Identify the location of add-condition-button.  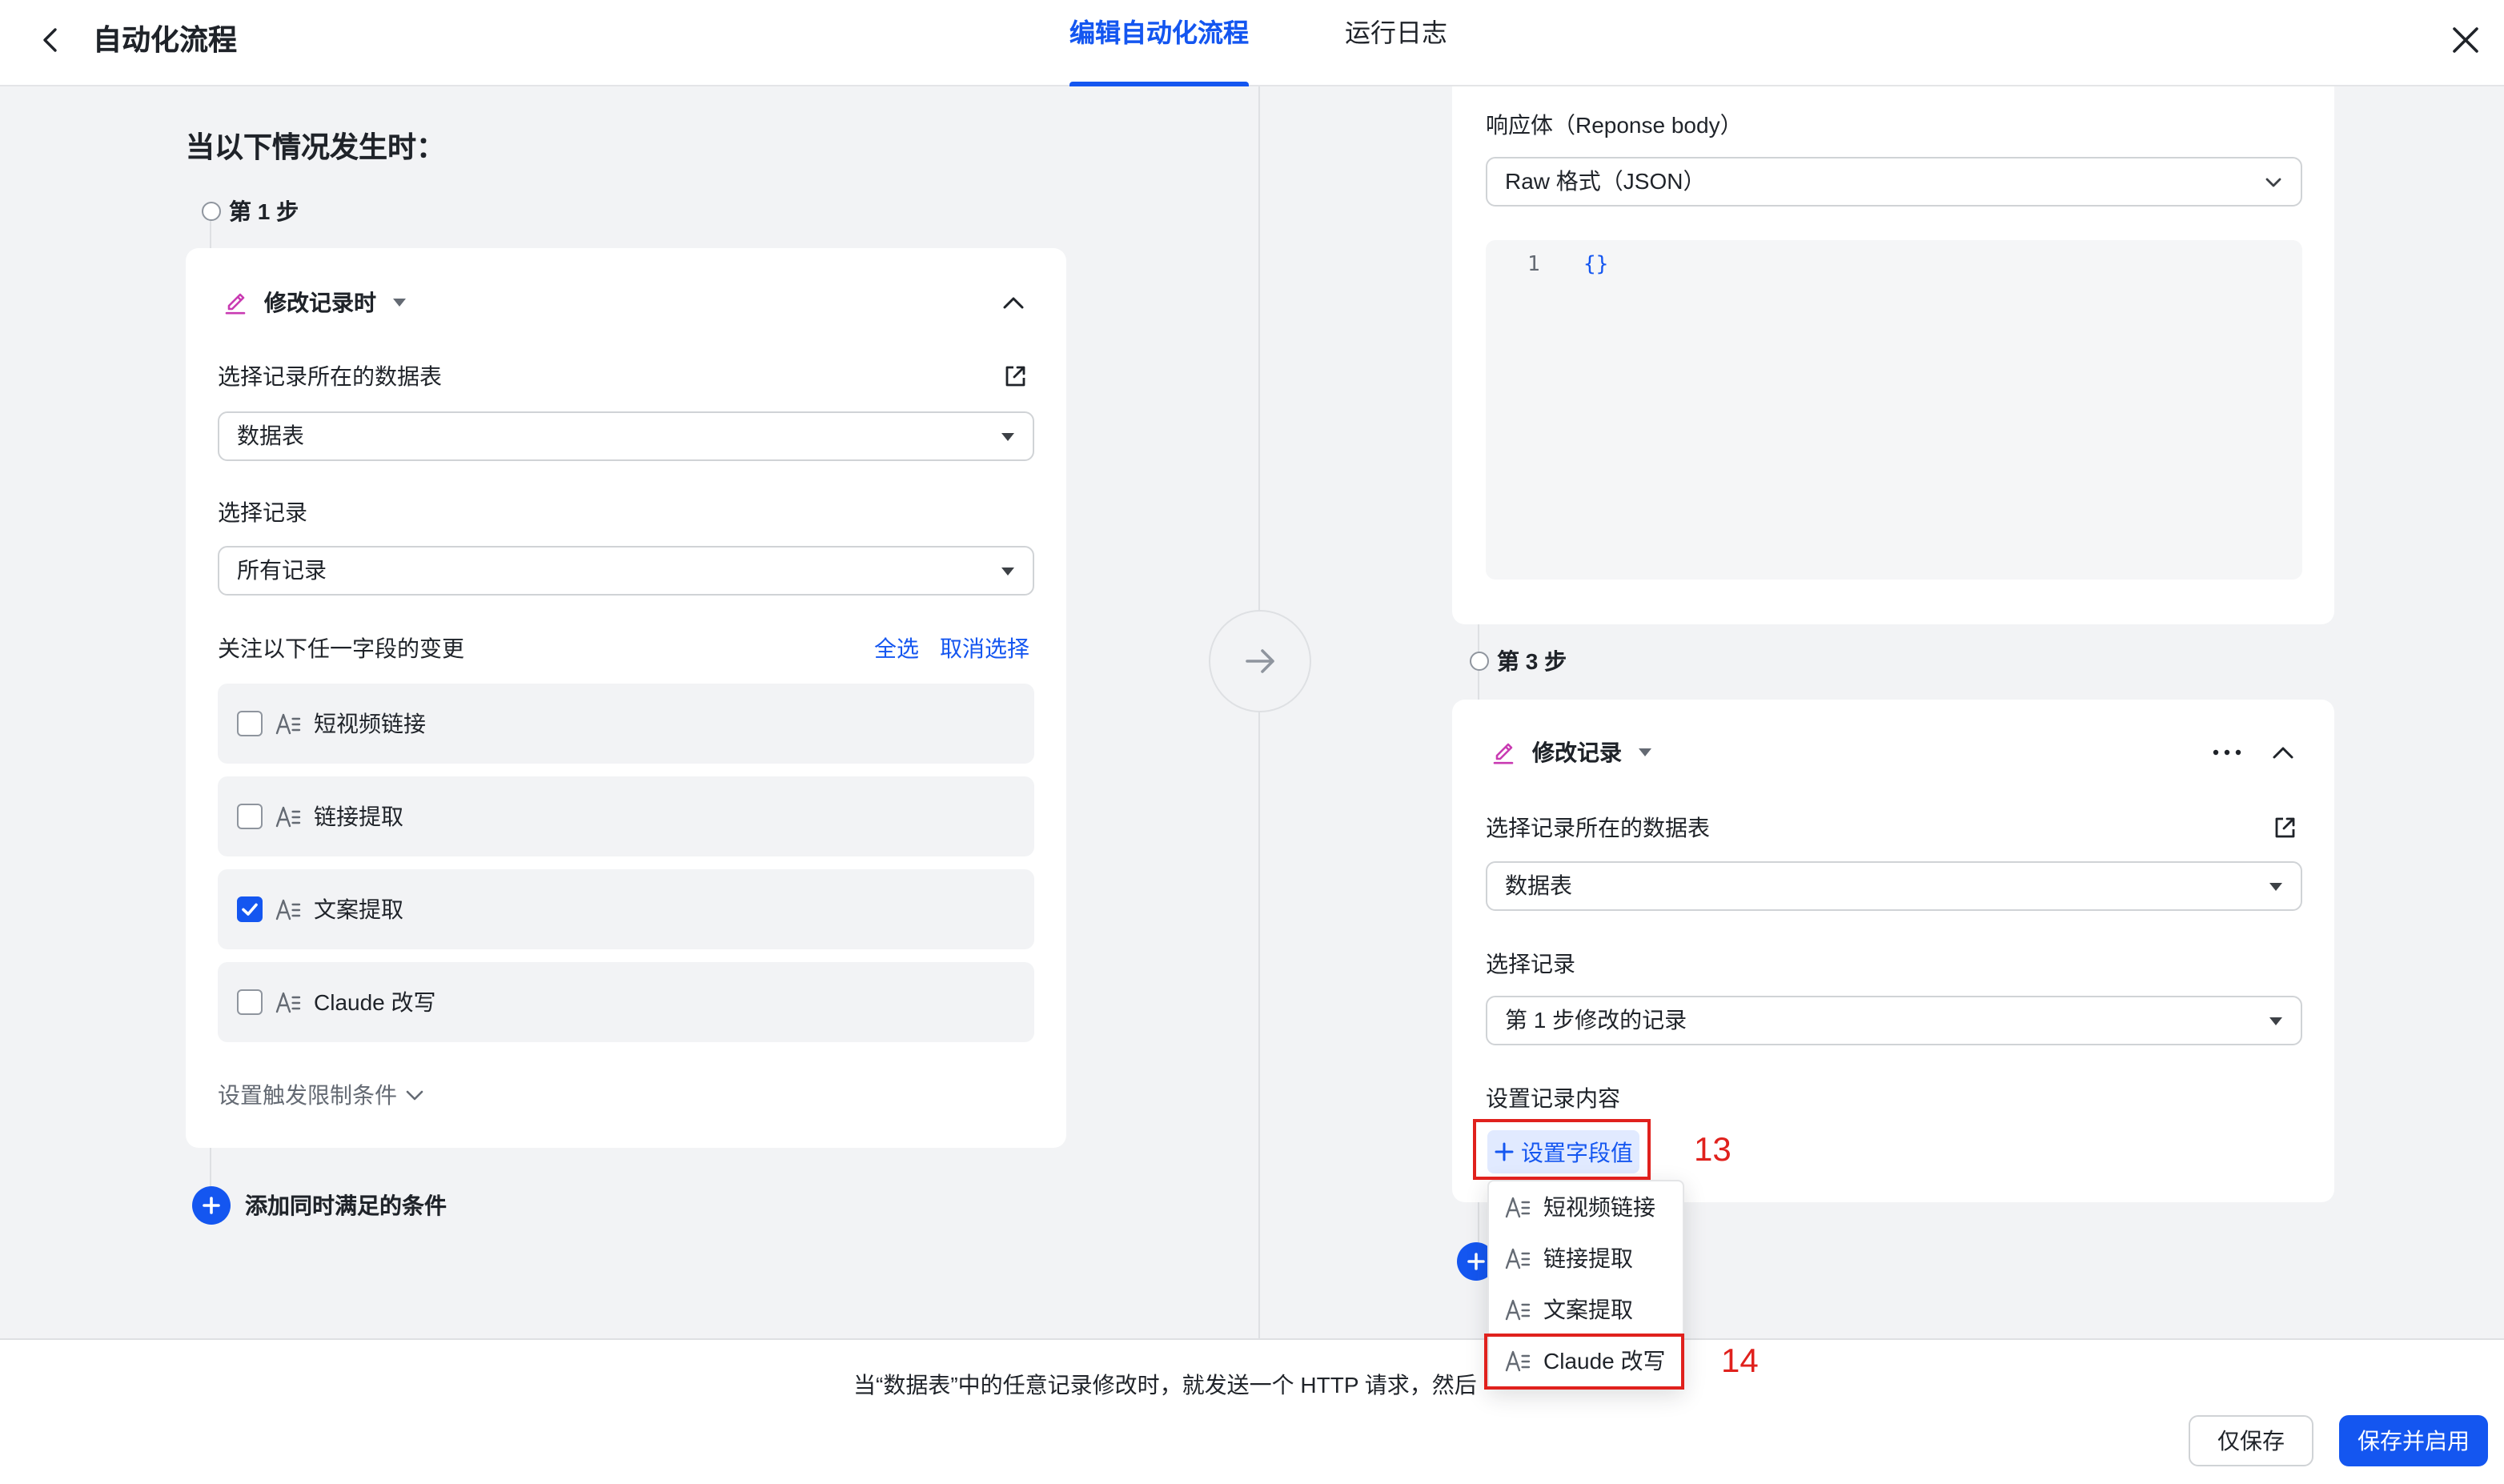
(211, 1205).